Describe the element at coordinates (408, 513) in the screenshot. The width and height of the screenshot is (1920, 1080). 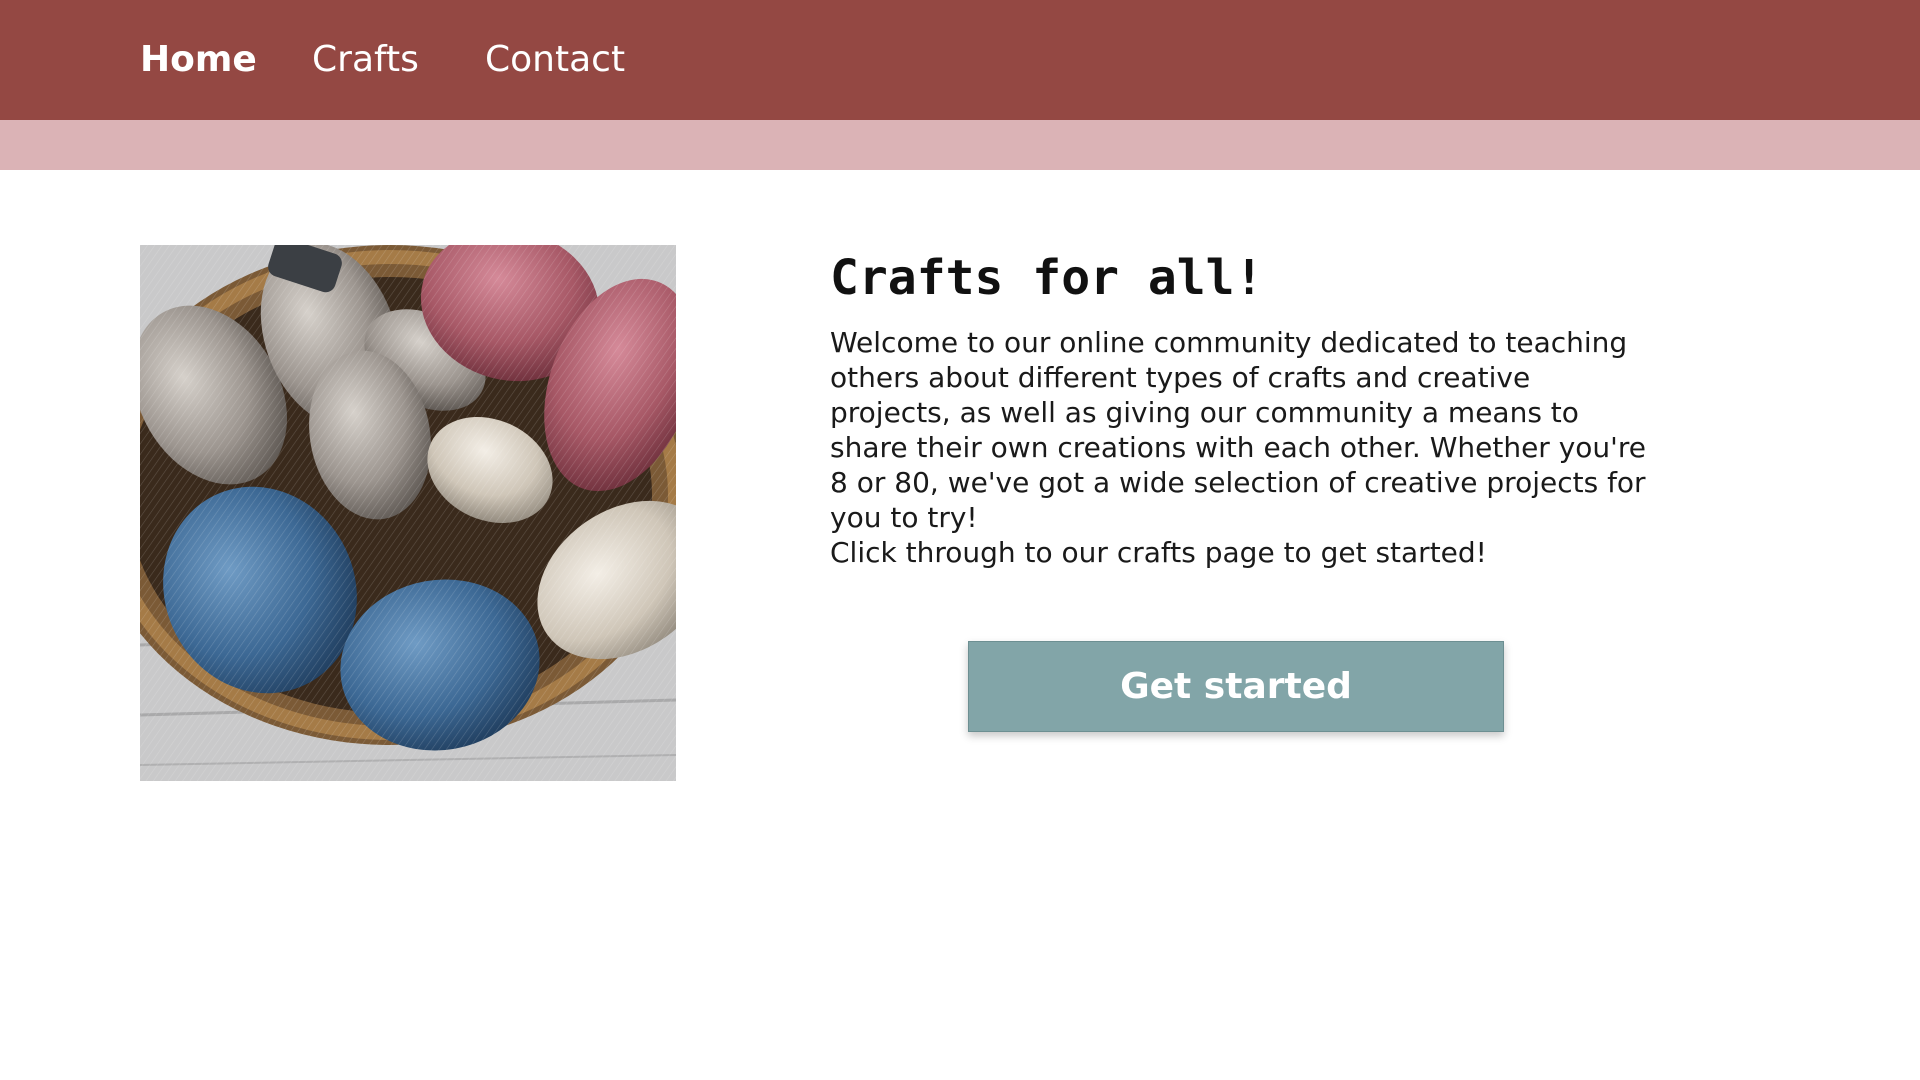
I see `yarn-basket-image` at that location.